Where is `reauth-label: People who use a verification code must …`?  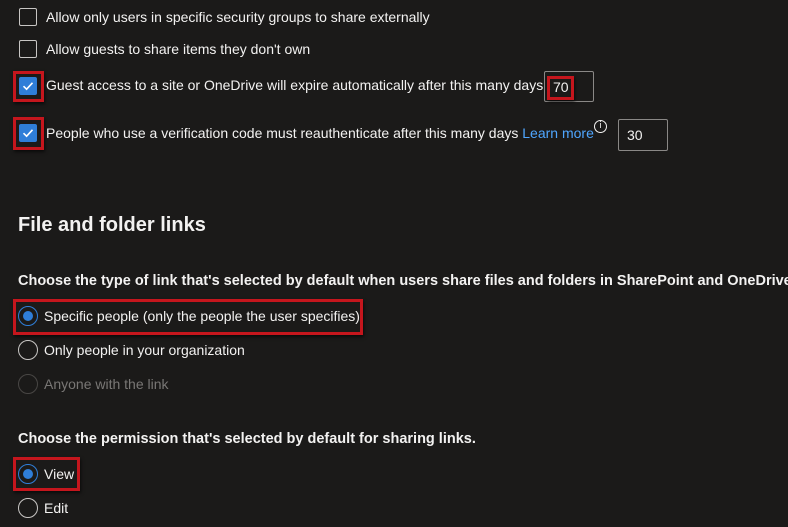 reauth-label: People who use a verification code must … is located at coordinates (282, 133).